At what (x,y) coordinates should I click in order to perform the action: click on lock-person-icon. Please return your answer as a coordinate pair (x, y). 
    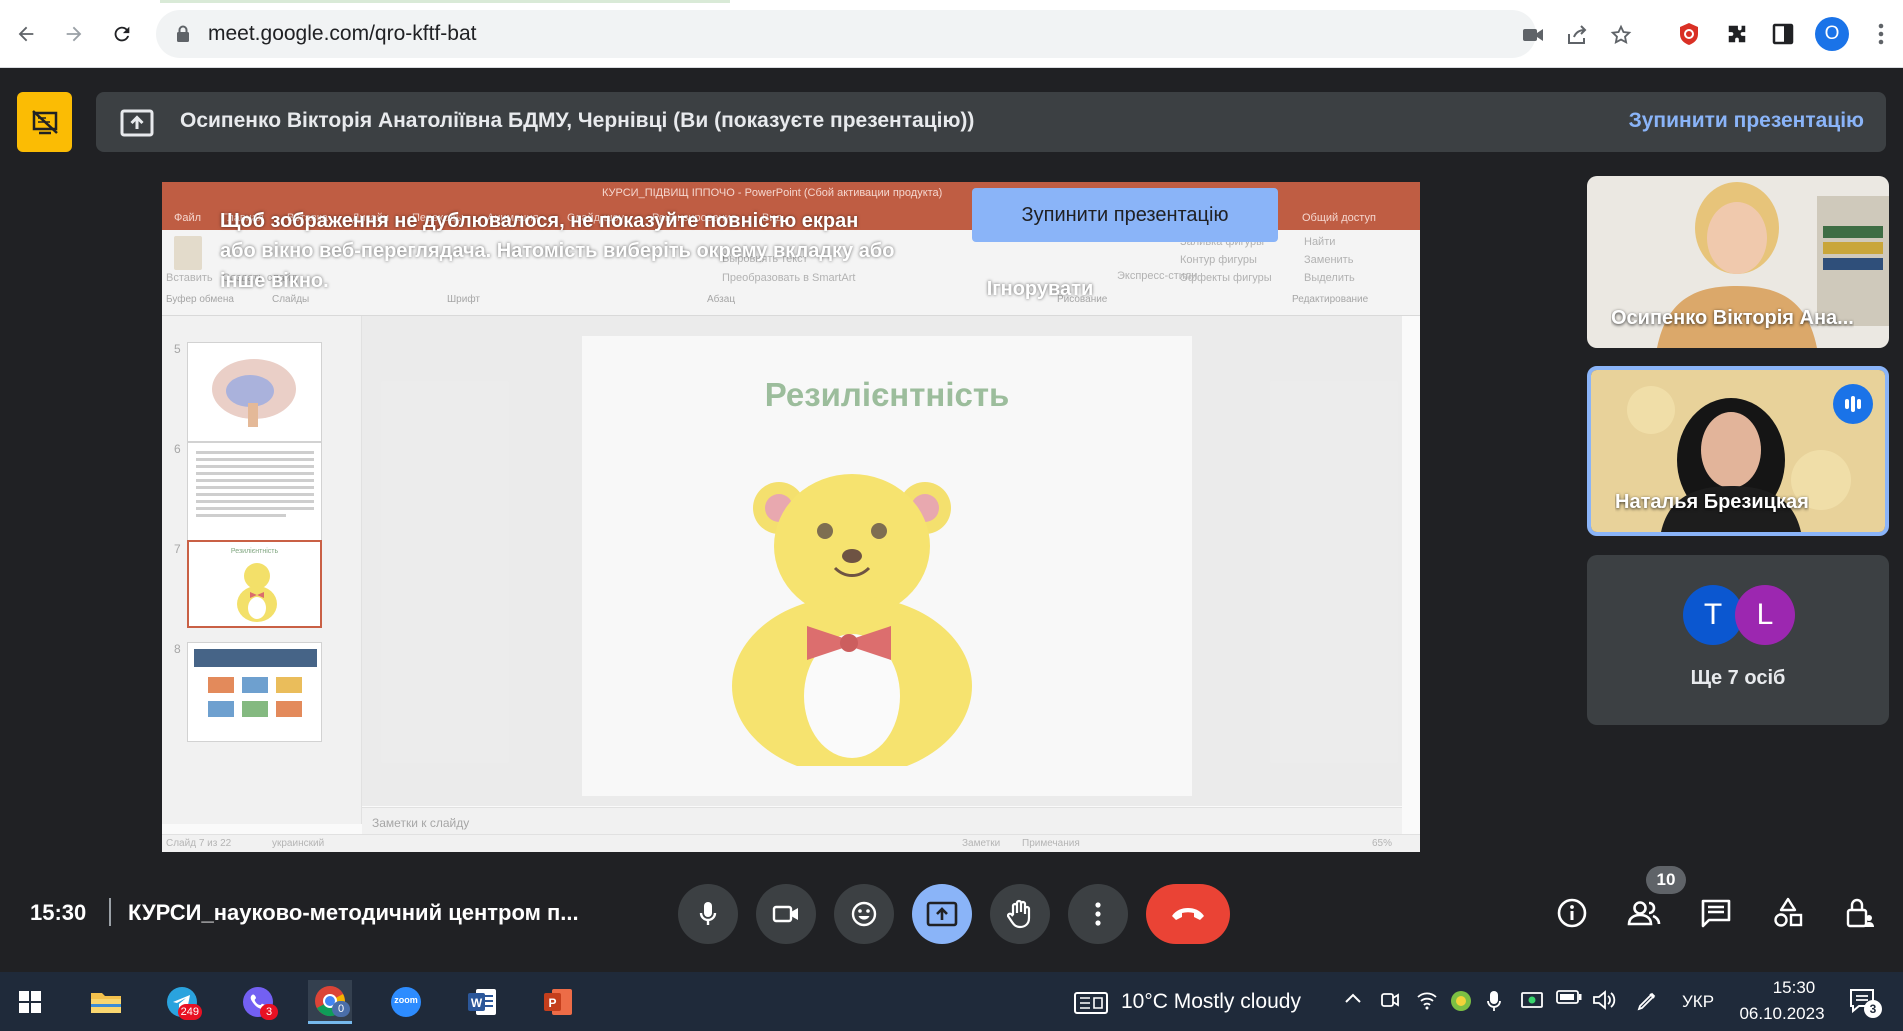
    Looking at the image, I should click on (1860, 913).